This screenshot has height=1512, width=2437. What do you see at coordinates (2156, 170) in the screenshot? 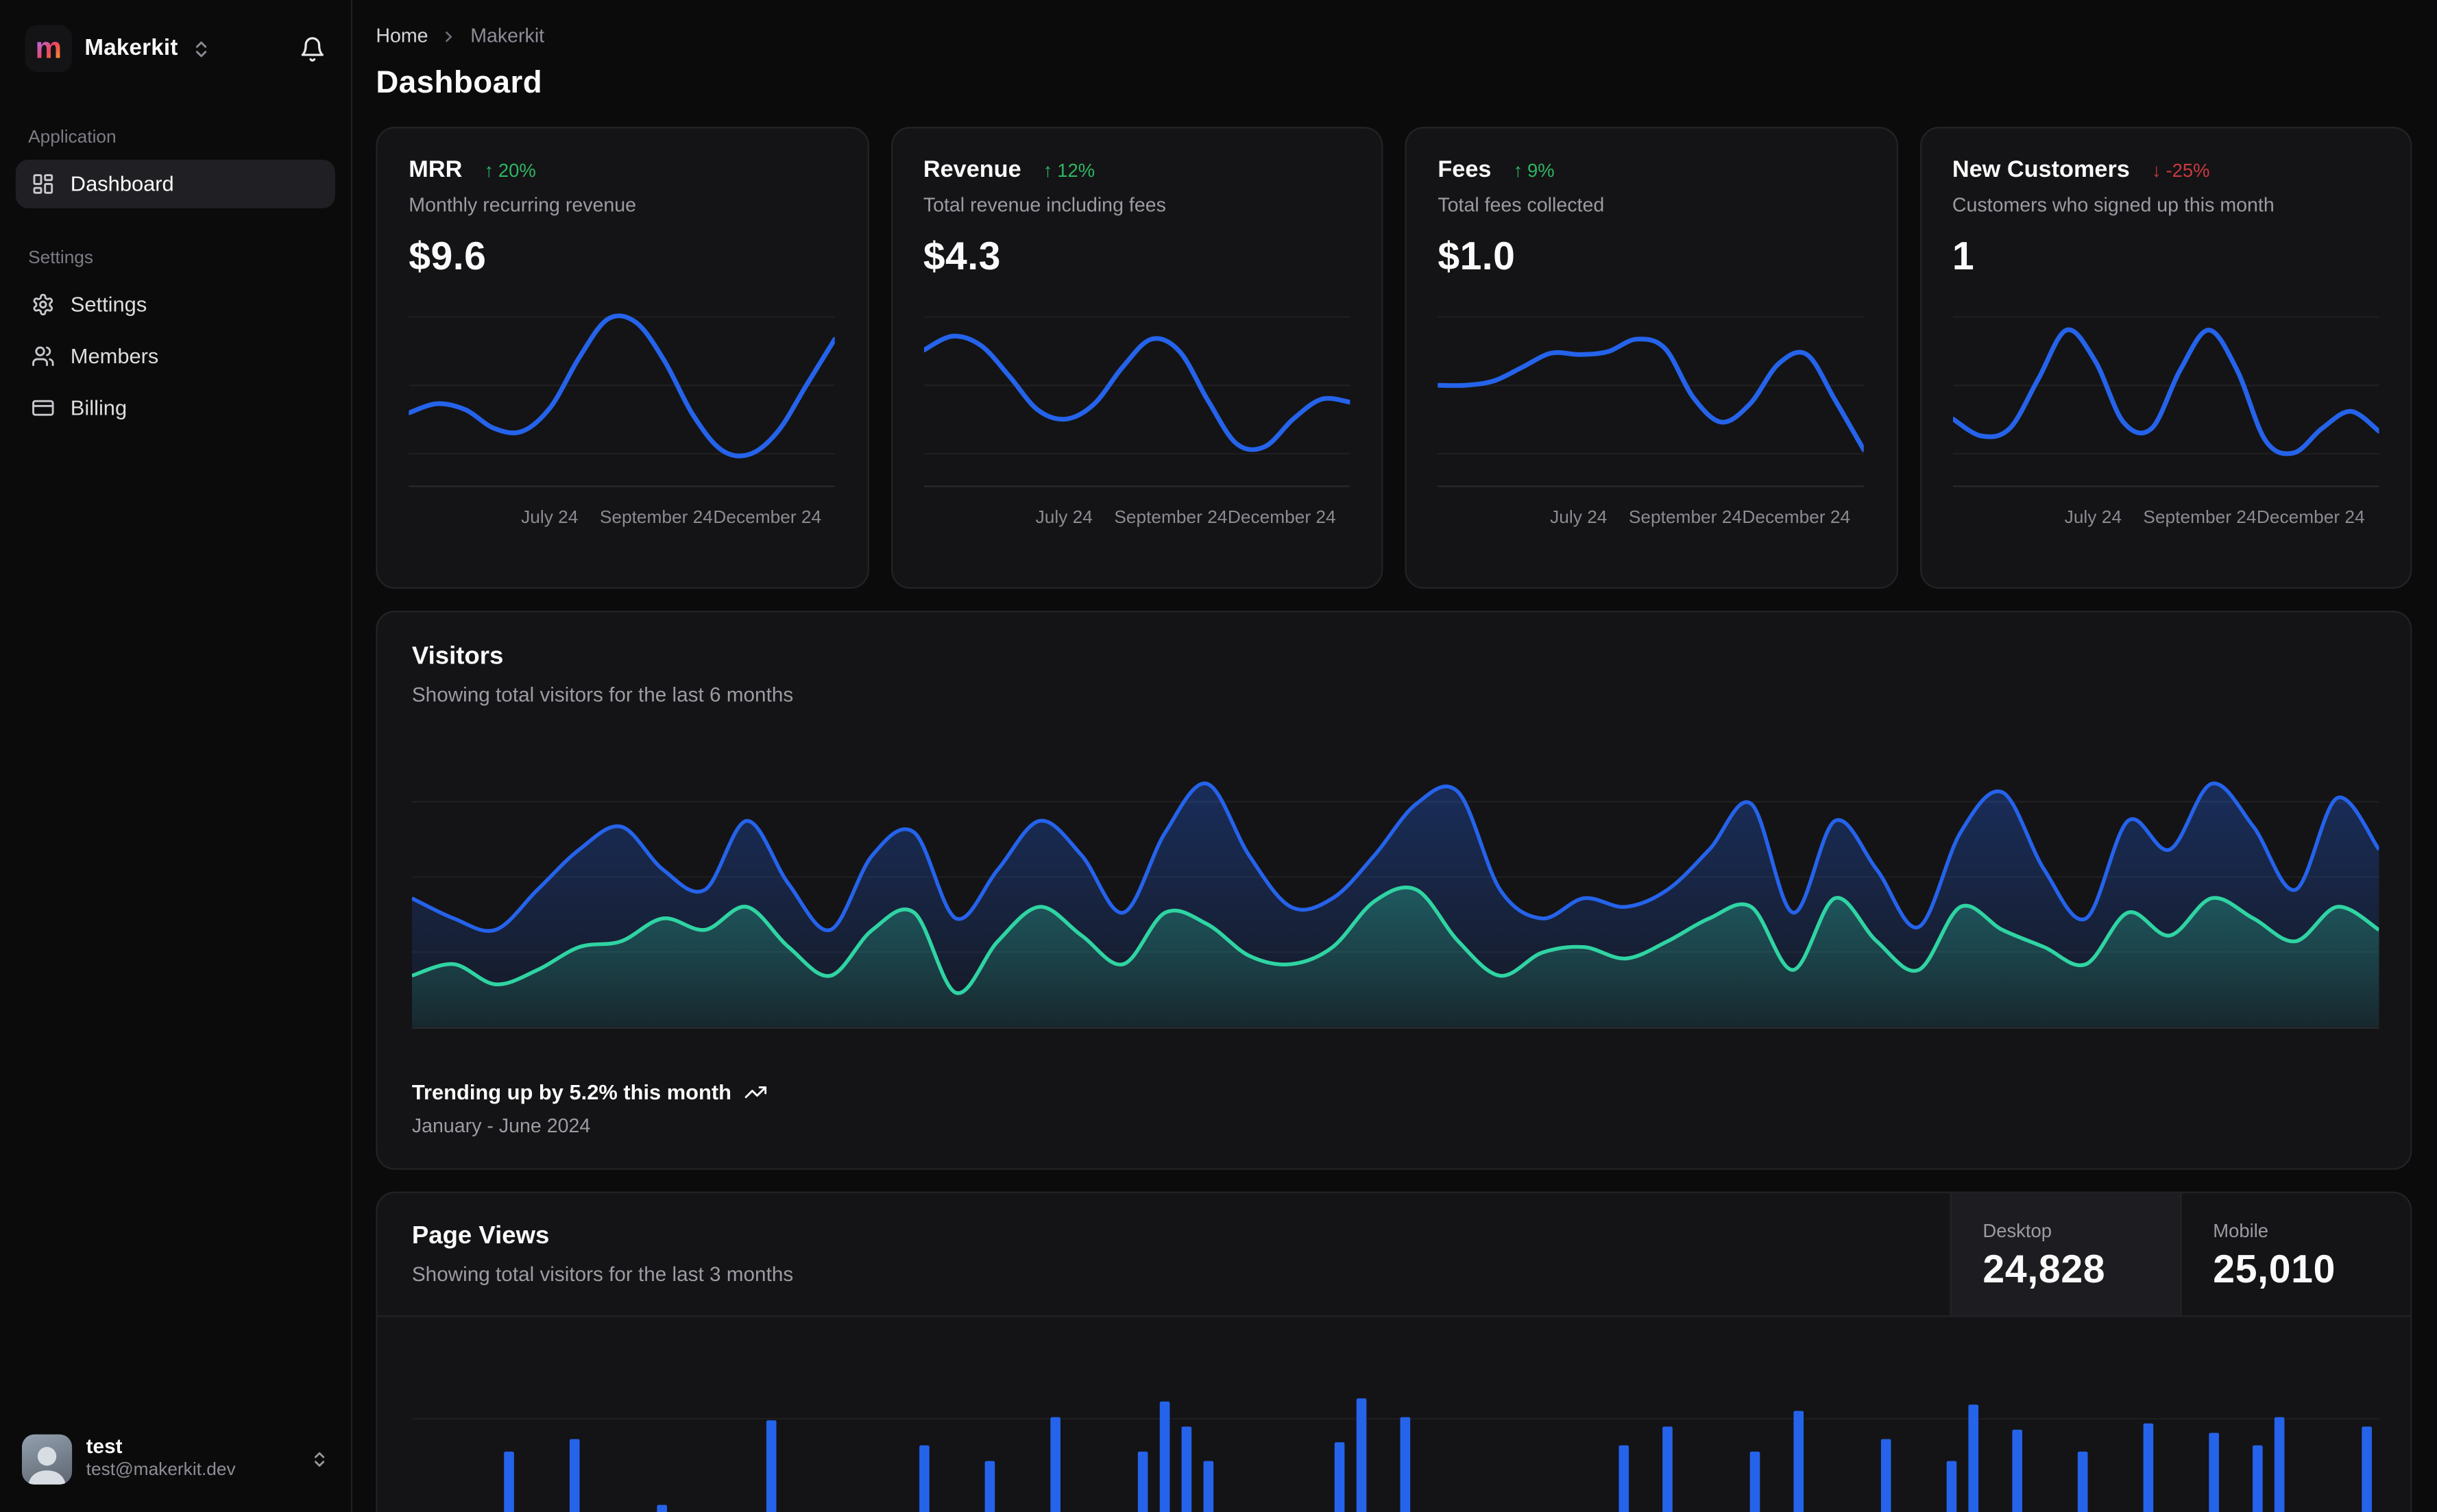
I see `arrow-down-icon: ↓` at bounding box center [2156, 170].